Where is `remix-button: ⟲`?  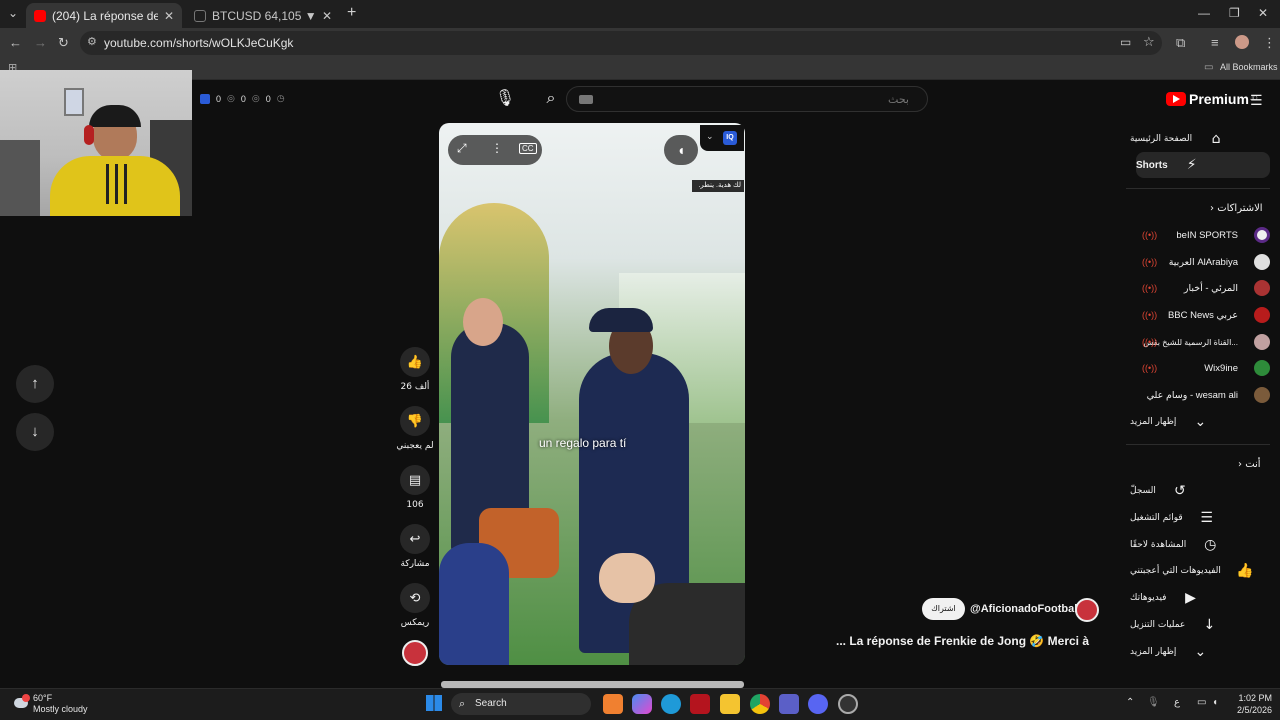 remix-button: ⟲ is located at coordinates (415, 598).